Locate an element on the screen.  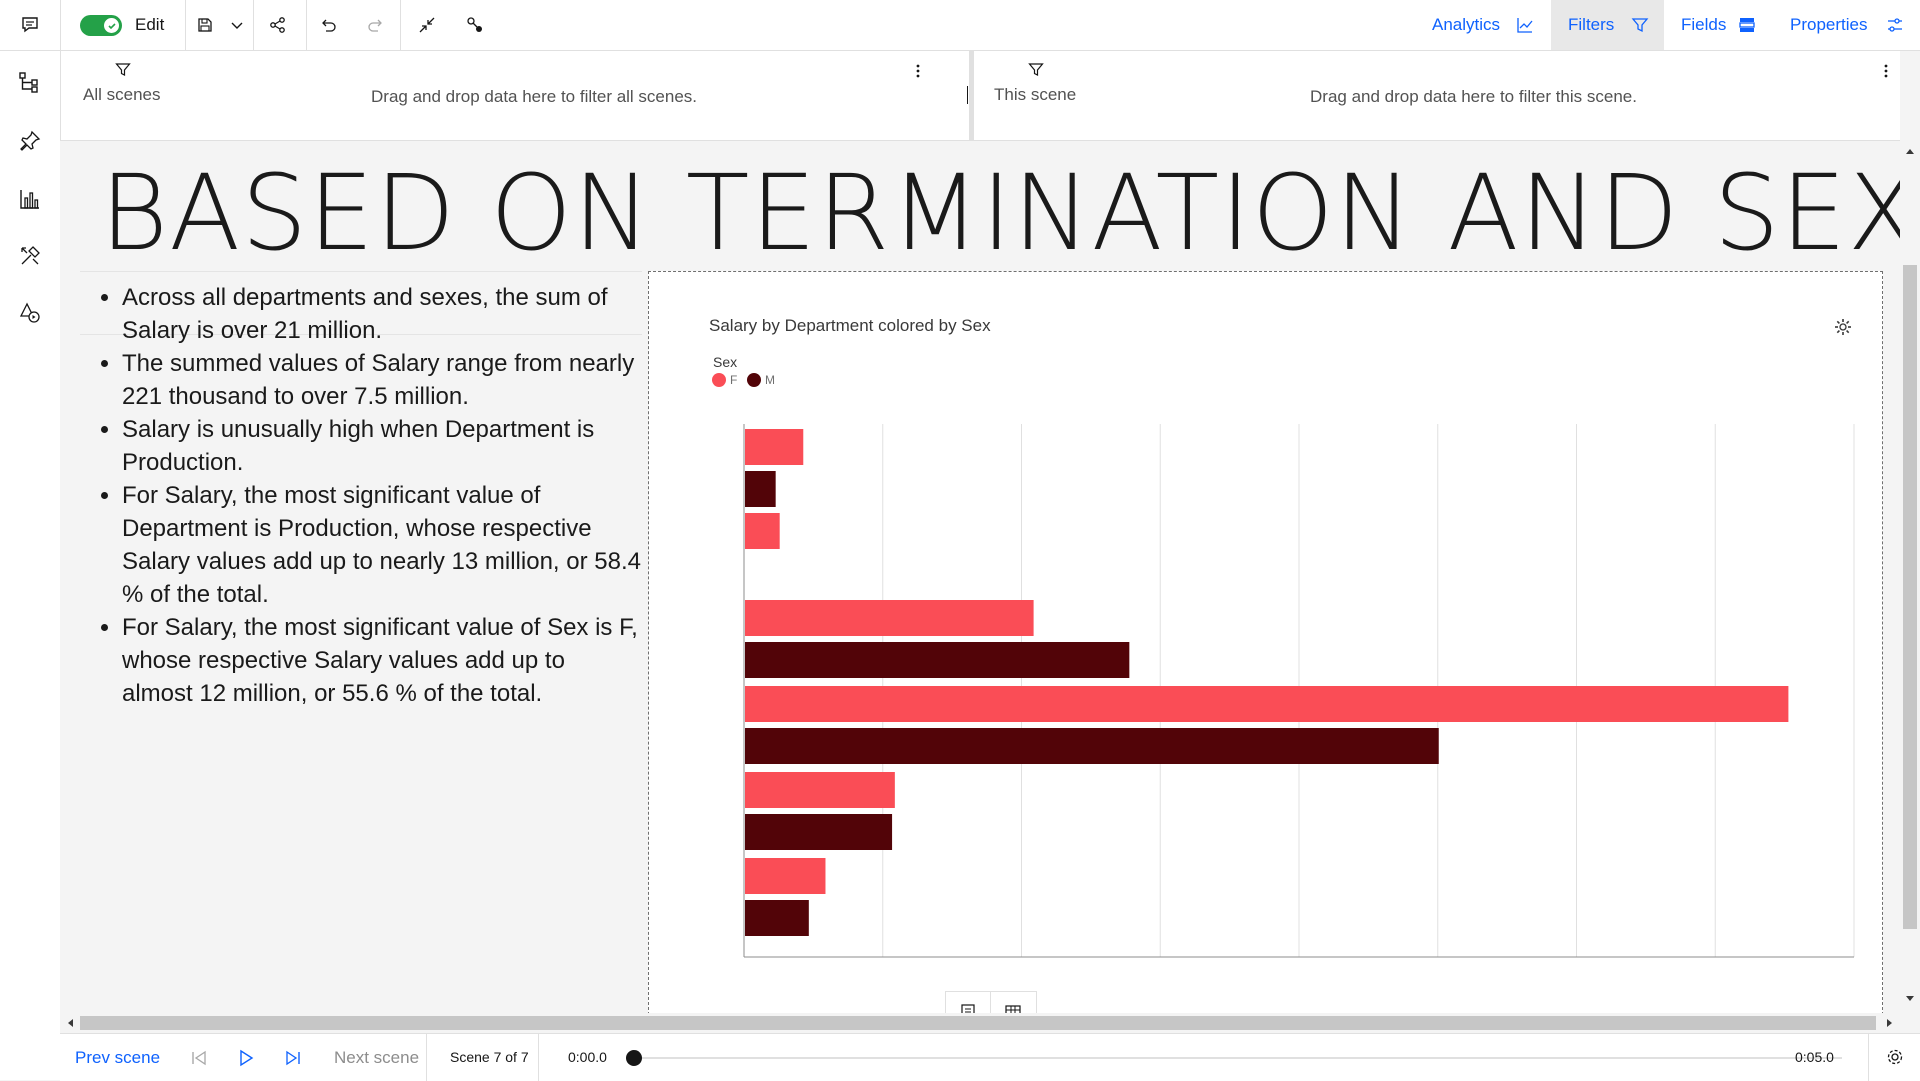
edit-label: Edit is located at coordinates (150, 24).